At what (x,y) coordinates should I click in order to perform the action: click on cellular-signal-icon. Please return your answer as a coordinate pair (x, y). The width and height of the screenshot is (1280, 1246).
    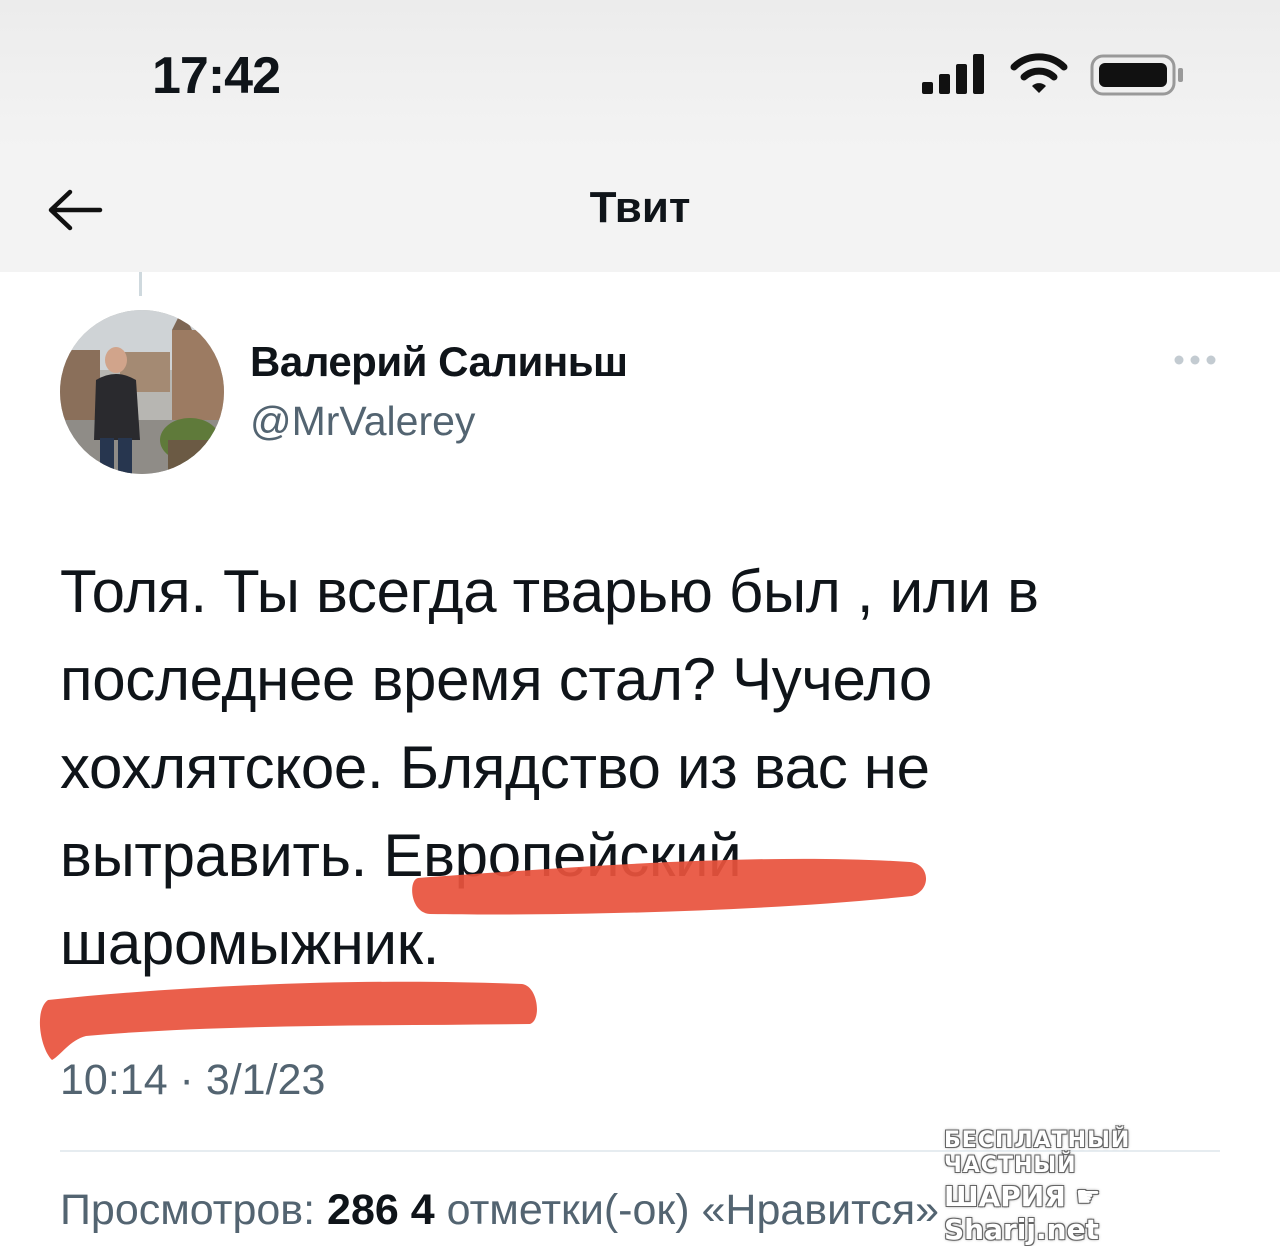
    Looking at the image, I should click on (953, 74).